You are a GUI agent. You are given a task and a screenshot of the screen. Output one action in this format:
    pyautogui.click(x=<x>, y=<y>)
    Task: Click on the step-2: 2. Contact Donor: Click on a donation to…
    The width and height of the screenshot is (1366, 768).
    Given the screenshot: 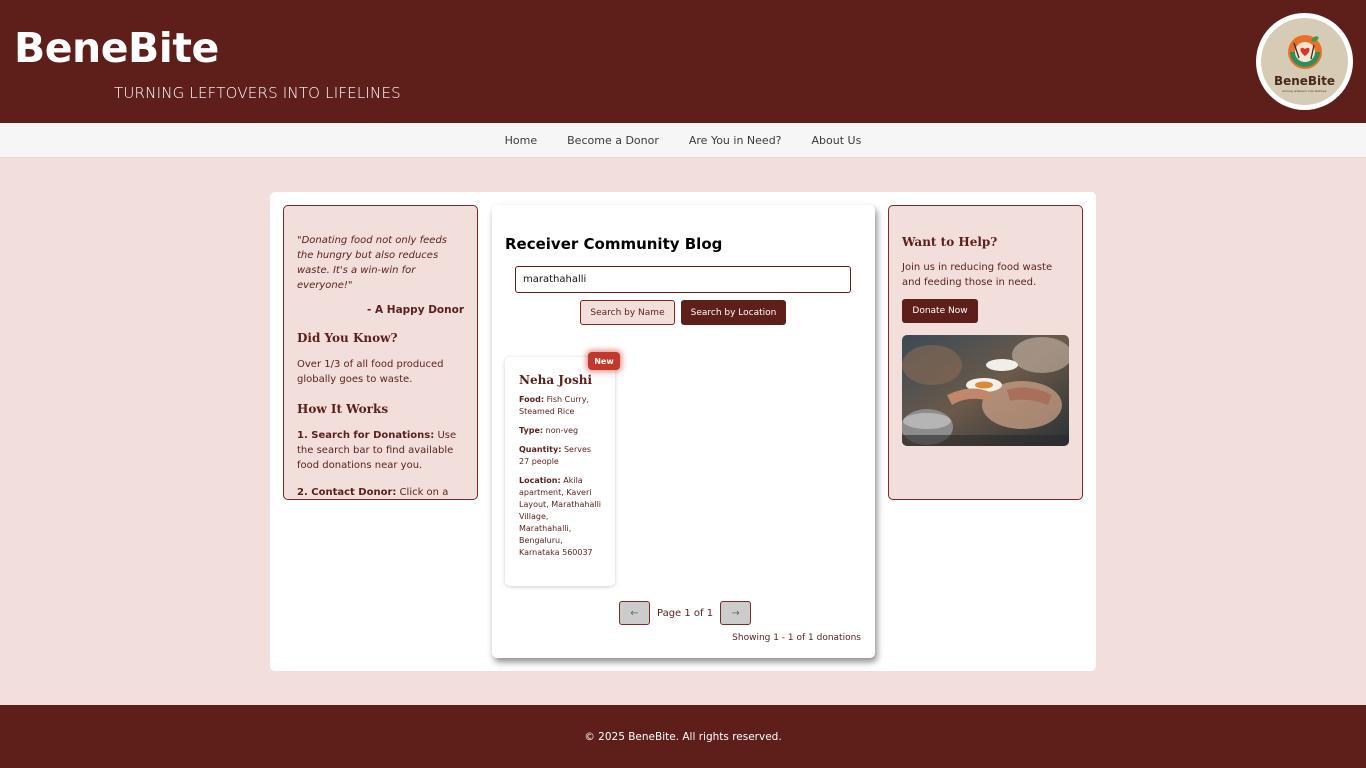 What is the action you would take?
    pyautogui.click(x=380, y=492)
    